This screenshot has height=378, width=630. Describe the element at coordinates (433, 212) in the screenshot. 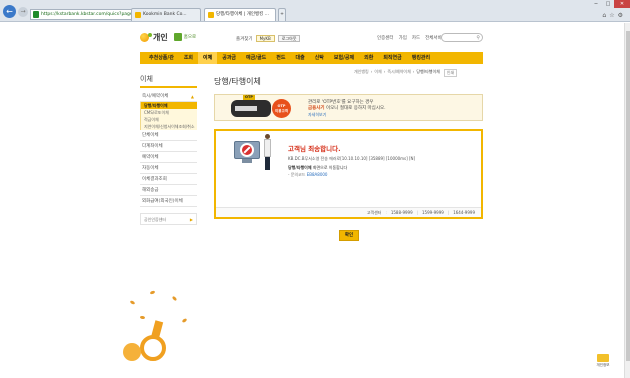

I see `phone-number: 1599-9999` at that location.